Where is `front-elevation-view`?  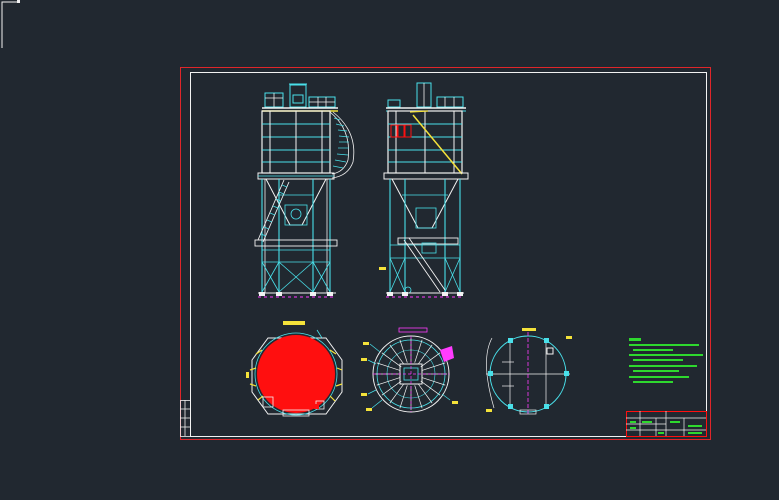 front-elevation-view is located at coordinates (304, 190).